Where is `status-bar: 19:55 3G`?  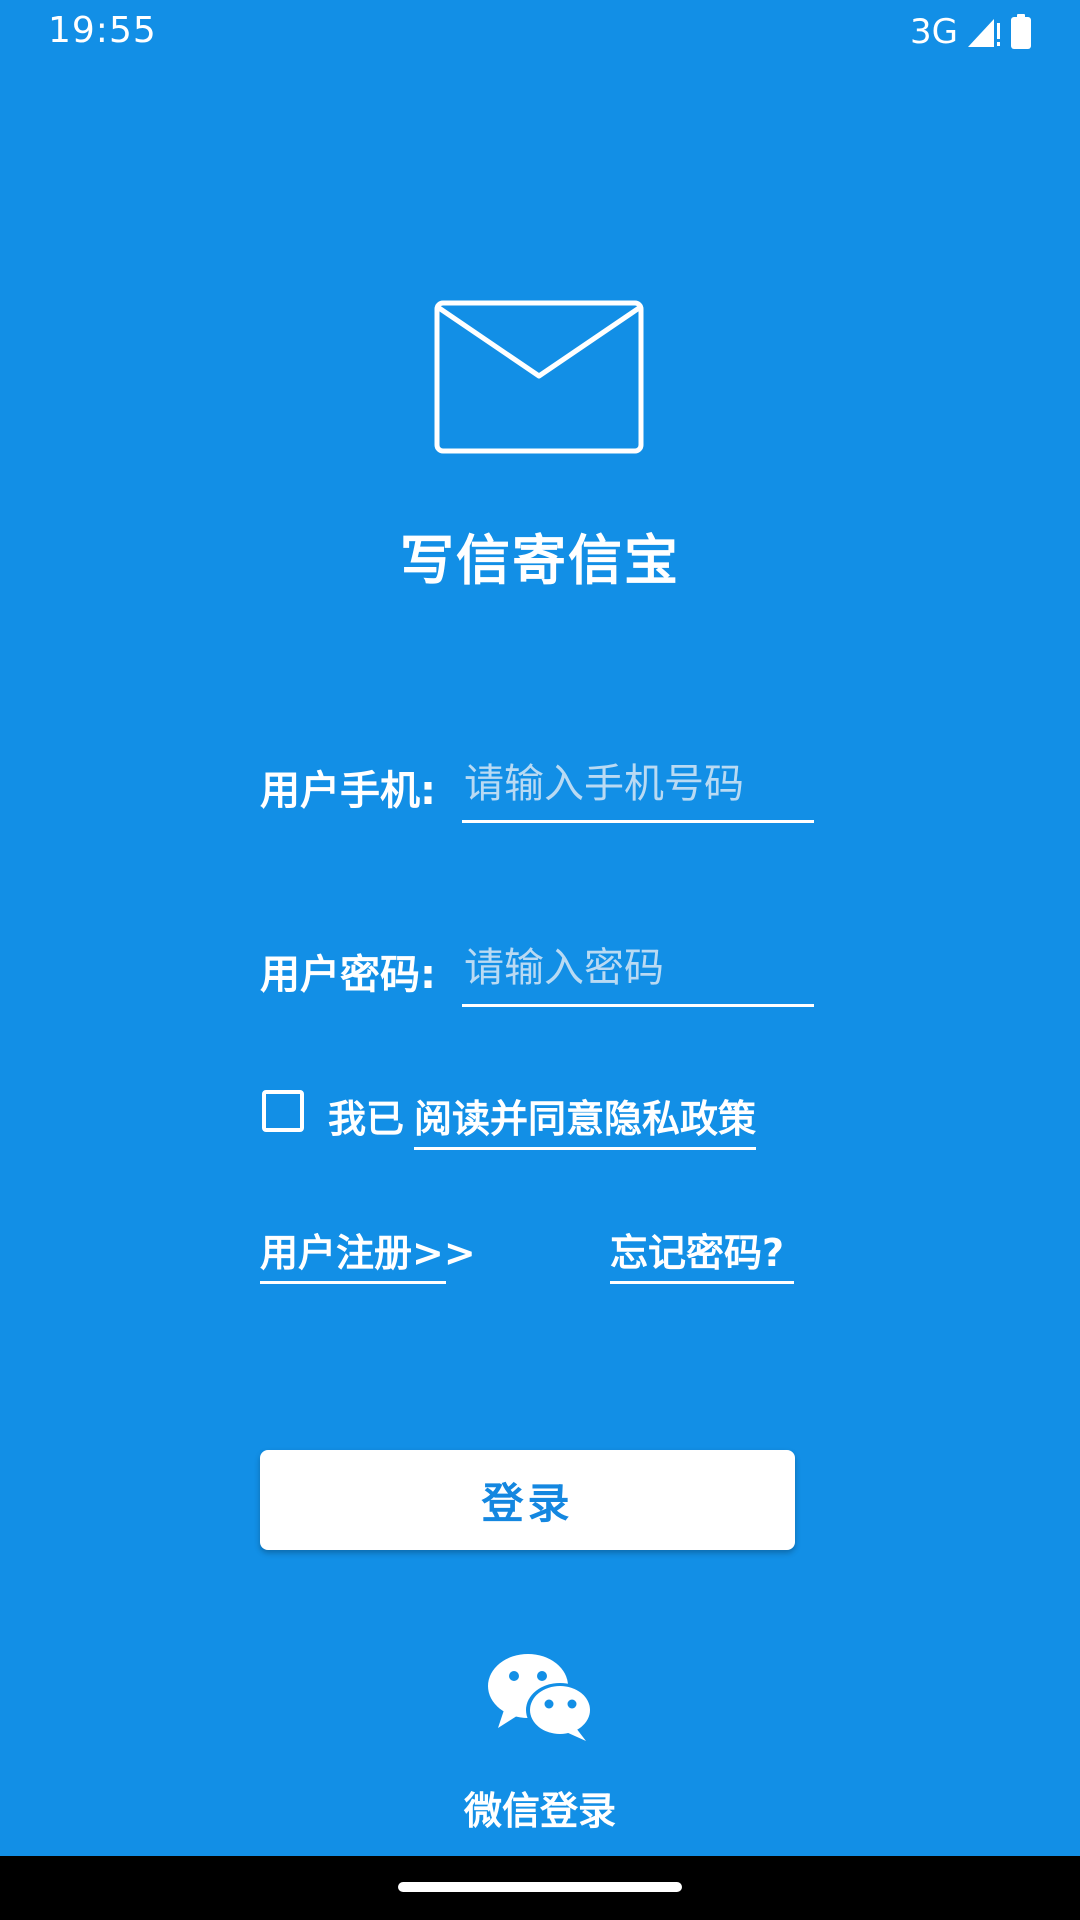 status-bar: 19:55 3G is located at coordinates (540, 32).